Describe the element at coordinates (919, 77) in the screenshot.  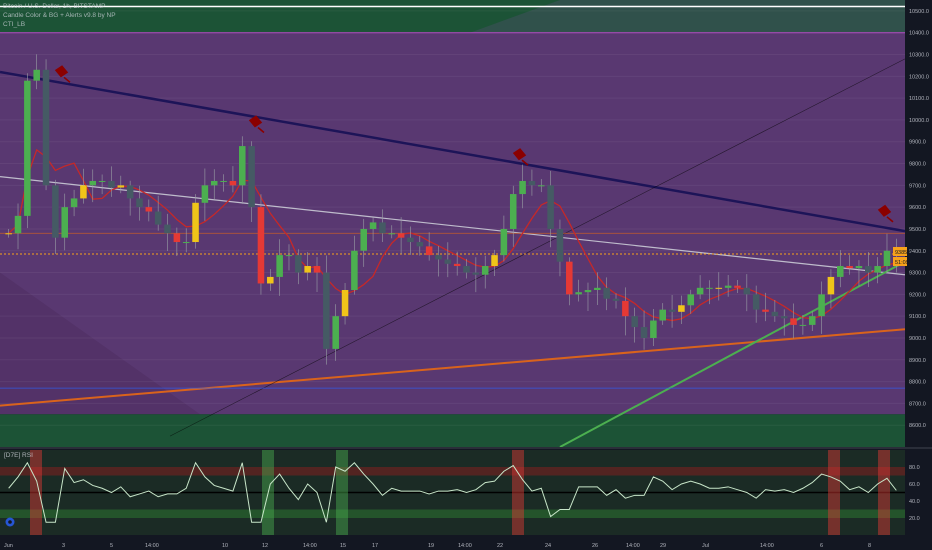
I see `price-tick-label: 10200.0` at that location.